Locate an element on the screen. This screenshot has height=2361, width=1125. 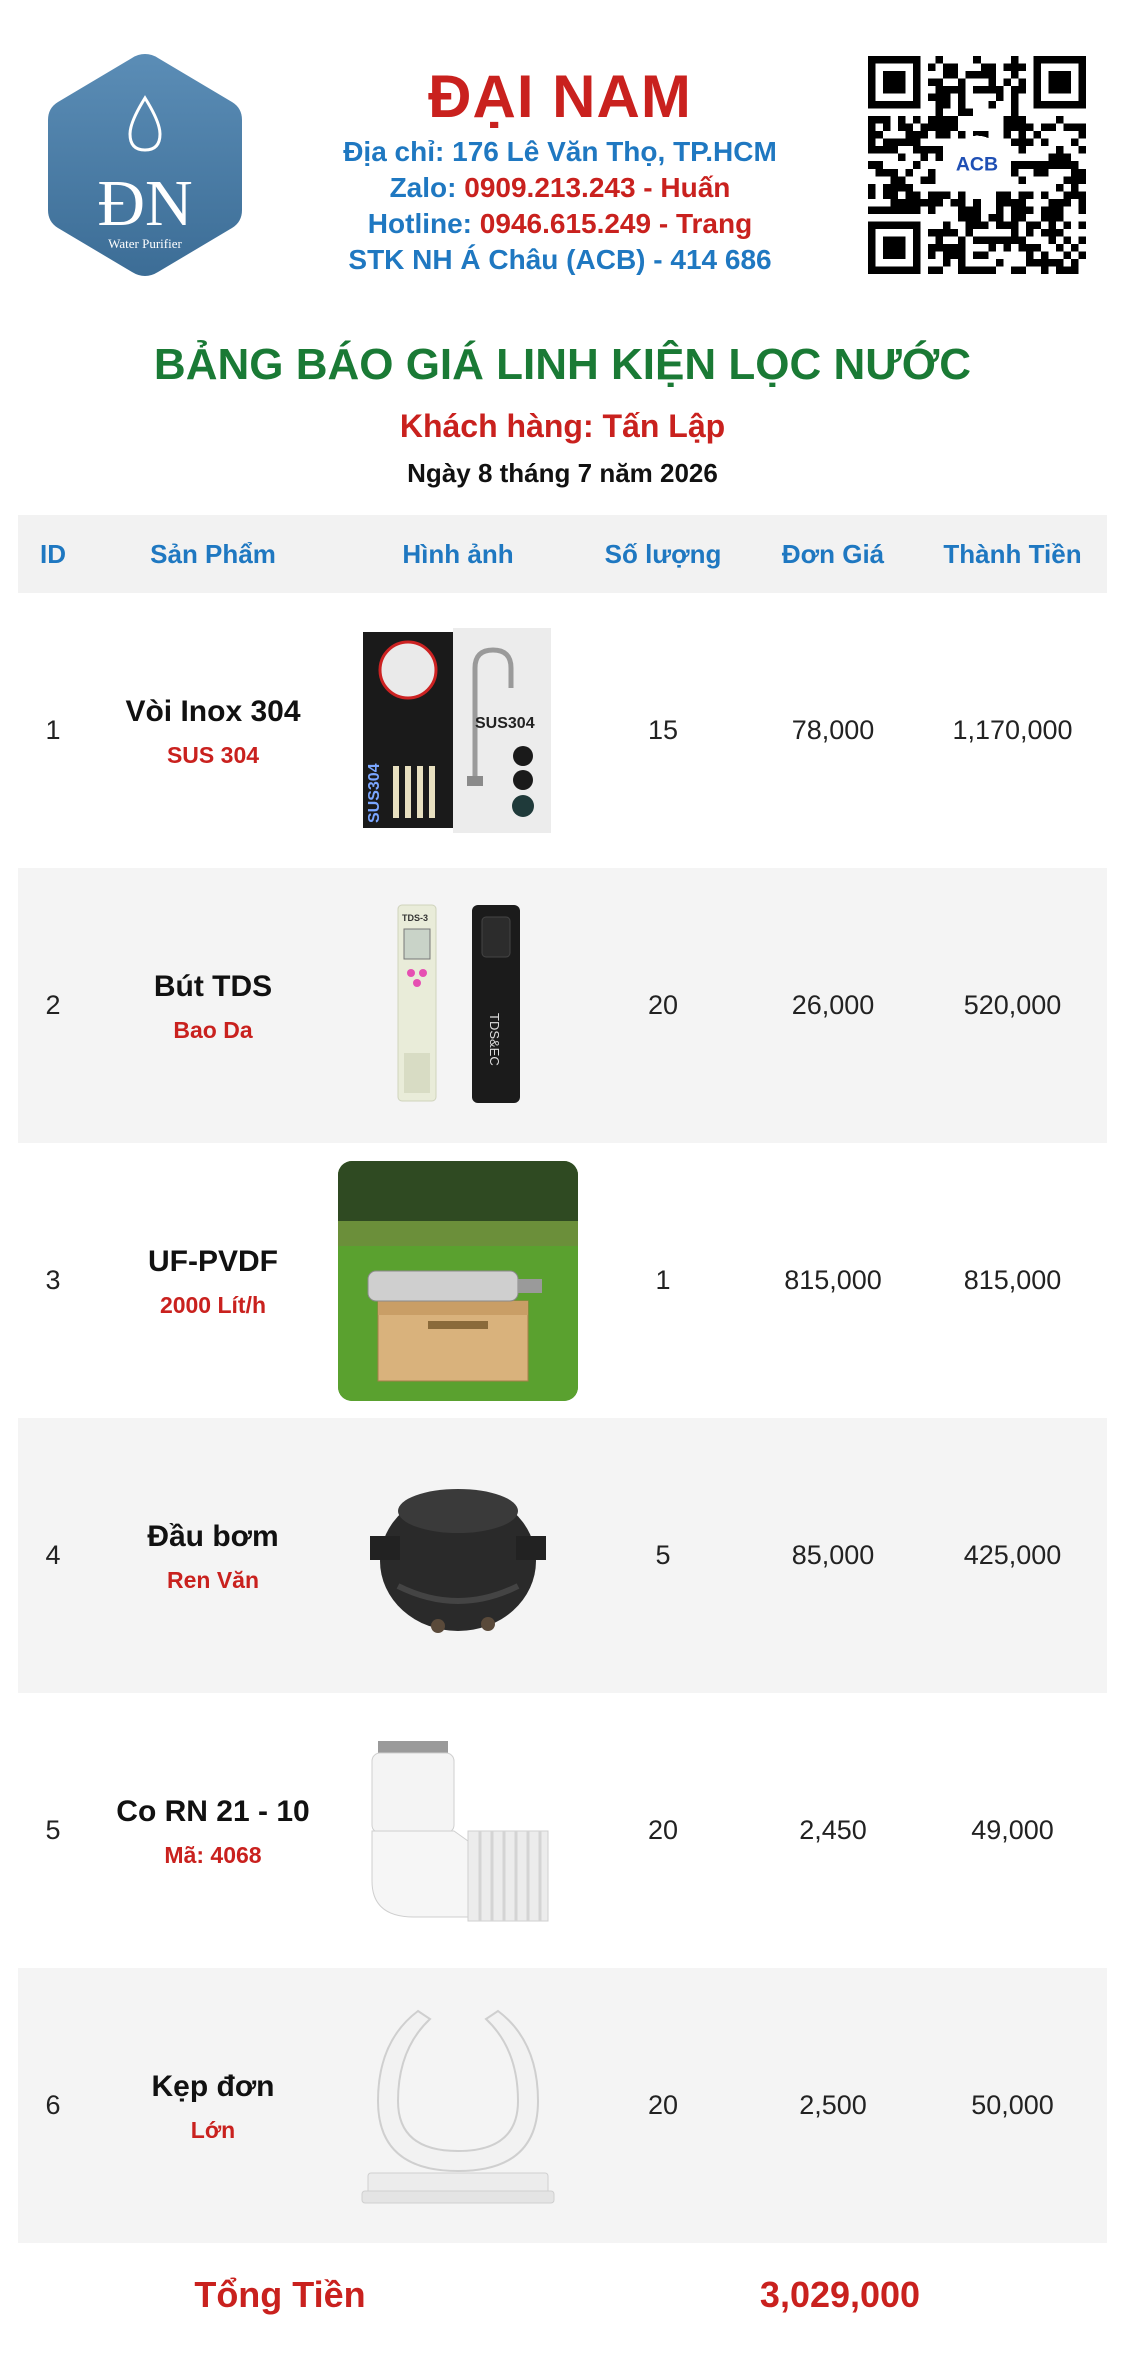
svg-text: ĐN is located at coordinates (144, 203).